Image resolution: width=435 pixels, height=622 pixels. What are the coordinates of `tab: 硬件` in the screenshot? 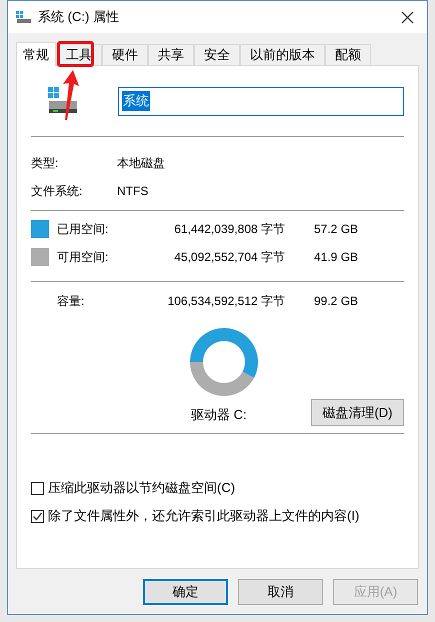 It's located at (125, 54).